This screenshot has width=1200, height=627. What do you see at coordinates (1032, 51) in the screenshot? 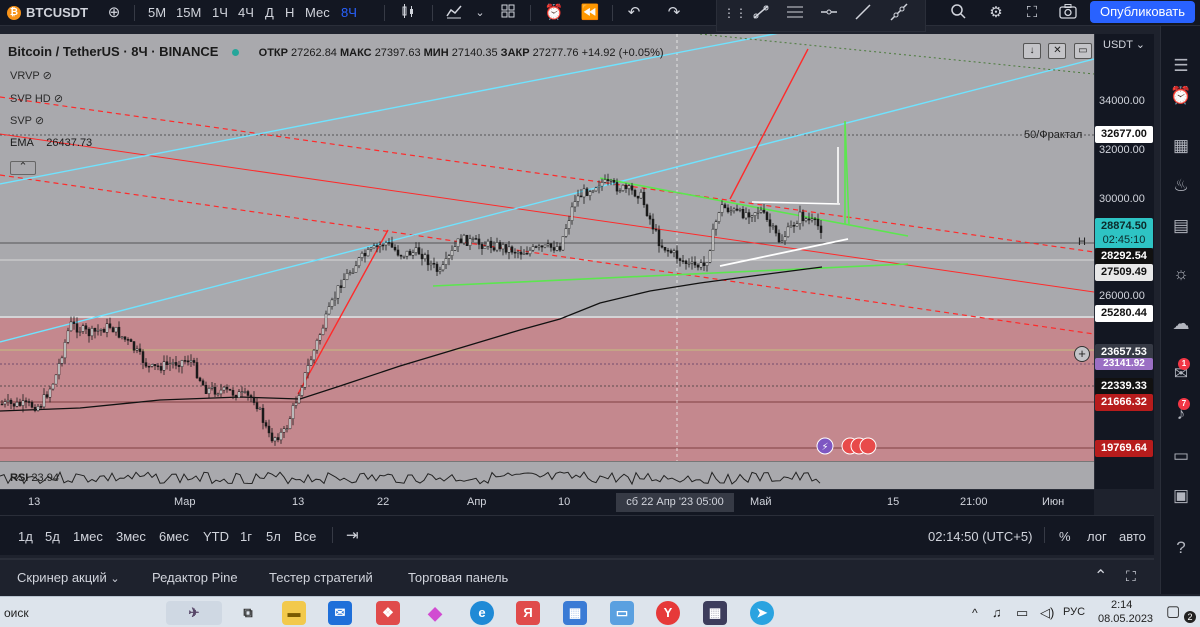
I see `pane-down-icon: ↓` at bounding box center [1032, 51].